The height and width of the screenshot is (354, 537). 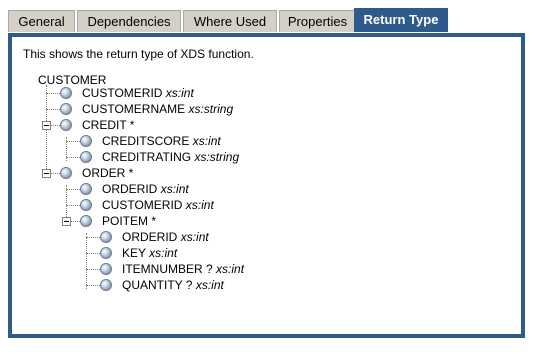 I want to click on tree-node-label: CUSTOMERNAME, so click(x=134, y=109).